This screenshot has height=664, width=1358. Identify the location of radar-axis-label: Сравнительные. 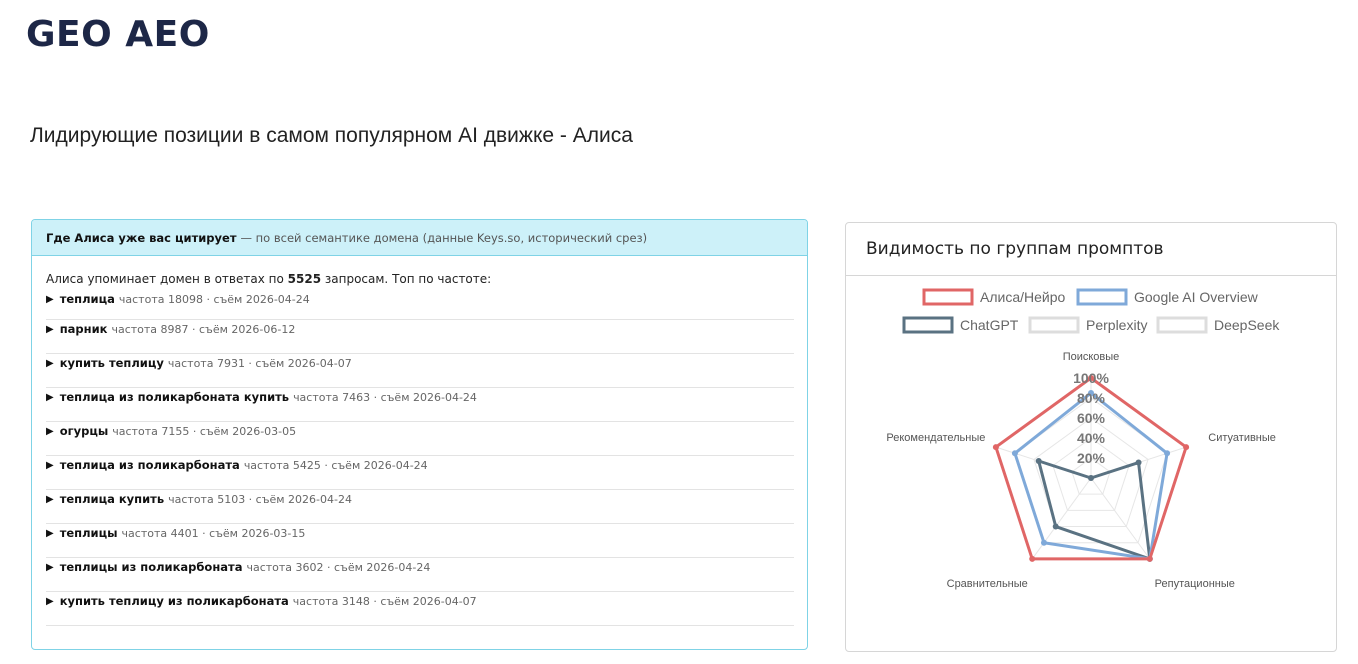
(987, 584).